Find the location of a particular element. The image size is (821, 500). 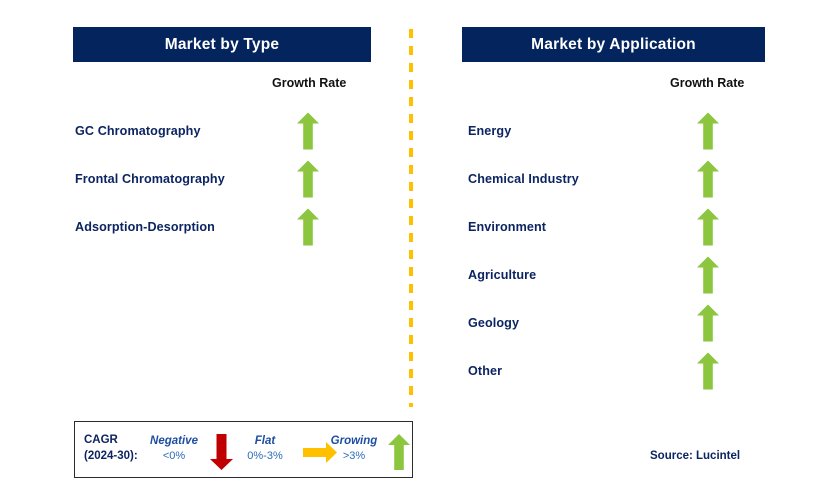

legend-entry-value: 0%-3% is located at coordinates (265, 456).